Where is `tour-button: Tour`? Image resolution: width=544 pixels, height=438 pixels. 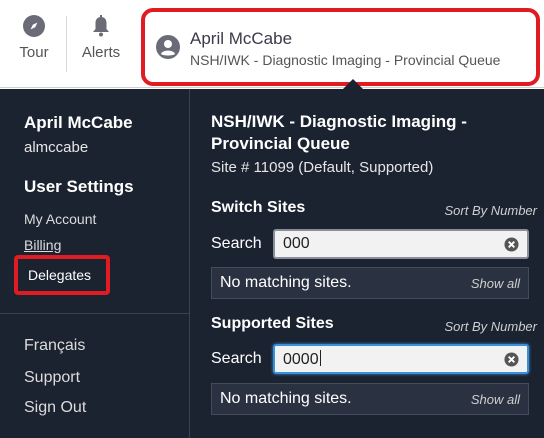 tour-button: Tour is located at coordinates (34, 37).